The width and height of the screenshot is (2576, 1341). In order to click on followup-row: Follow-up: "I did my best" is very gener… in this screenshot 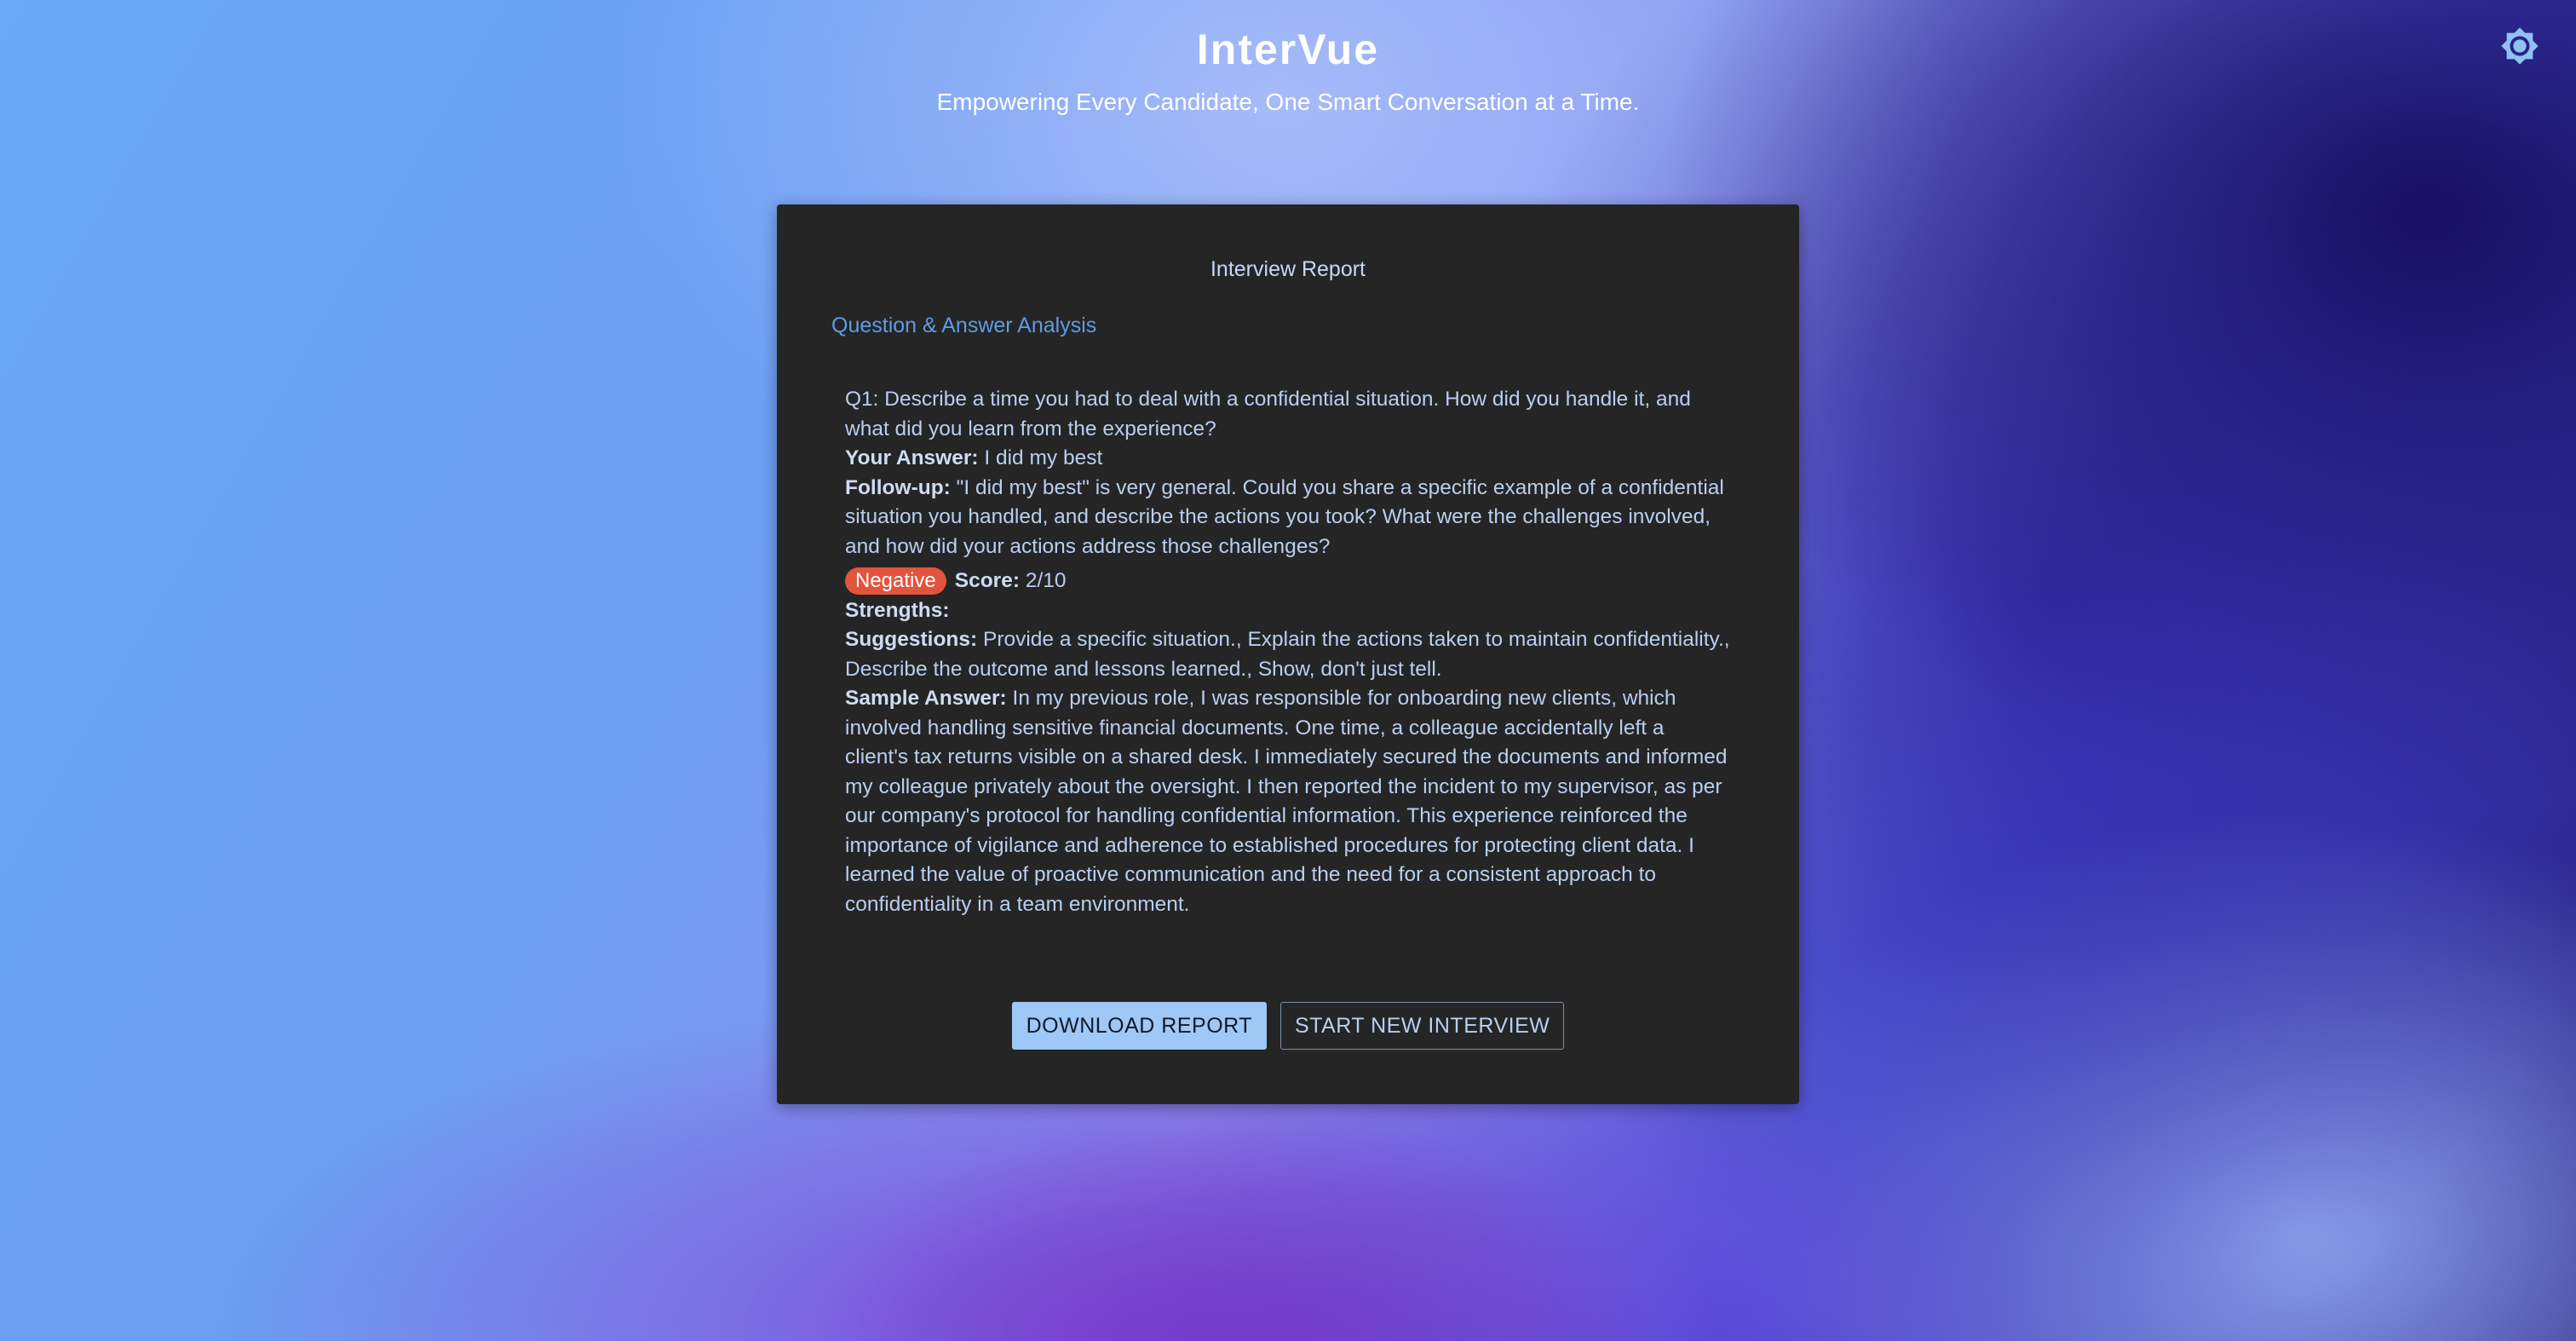, I will do `click(1288, 518)`.